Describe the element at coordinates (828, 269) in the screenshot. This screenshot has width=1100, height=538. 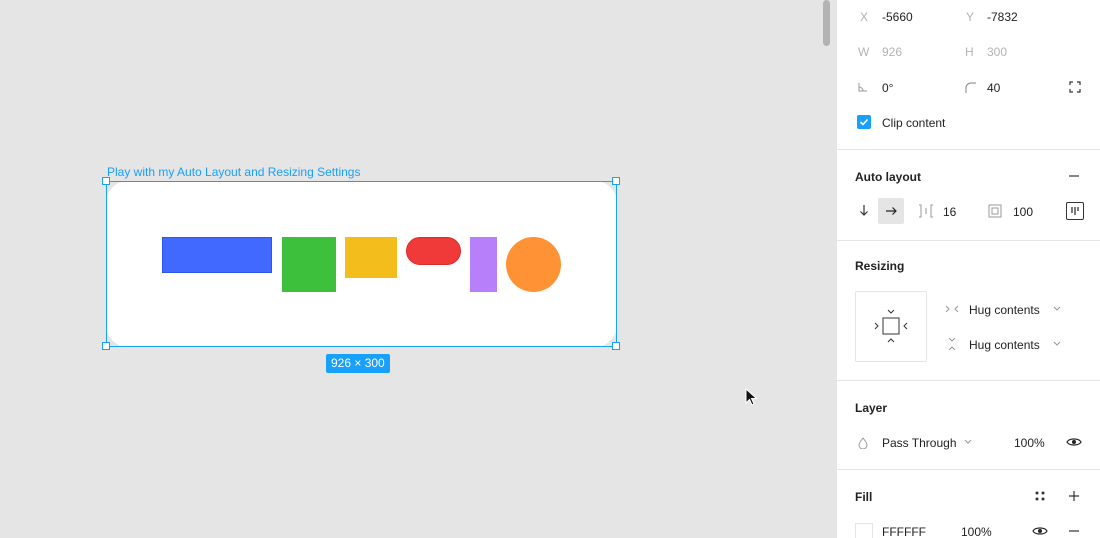
I see `canvas-scrollbar` at that location.